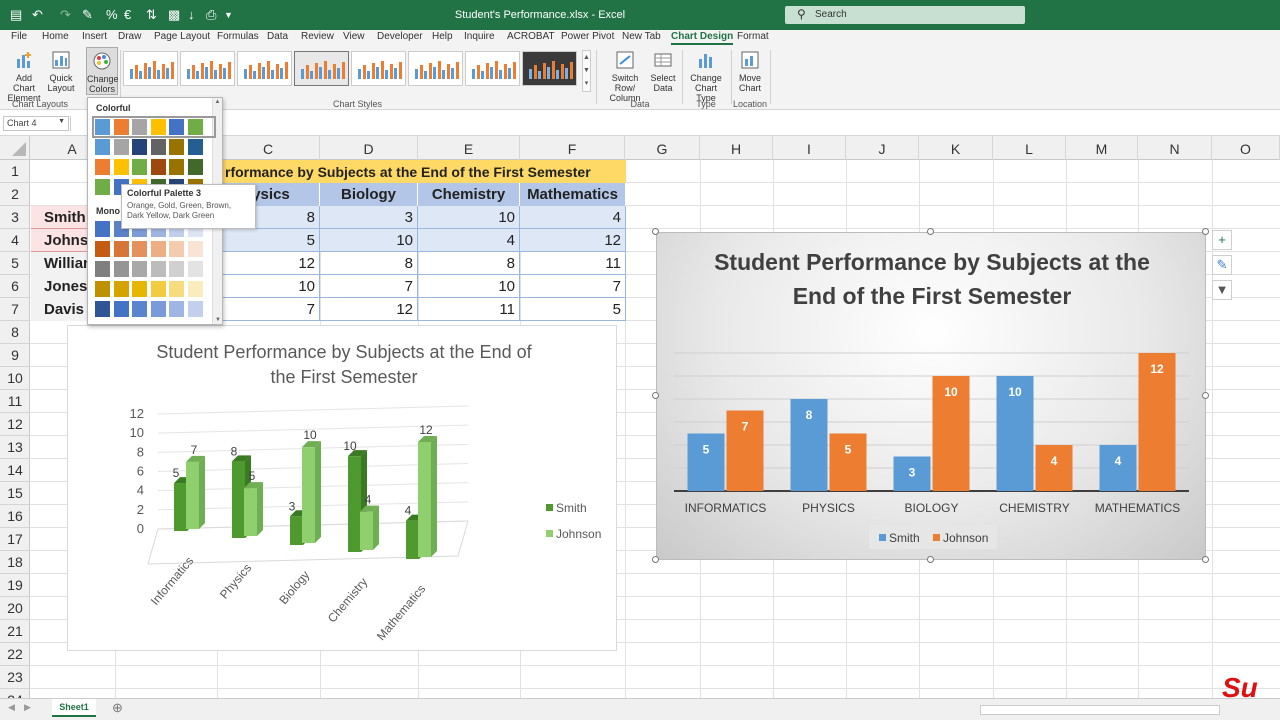 The height and width of the screenshot is (720, 1280). I want to click on chart-styles-brush-icon: ✎, so click(1222, 265).